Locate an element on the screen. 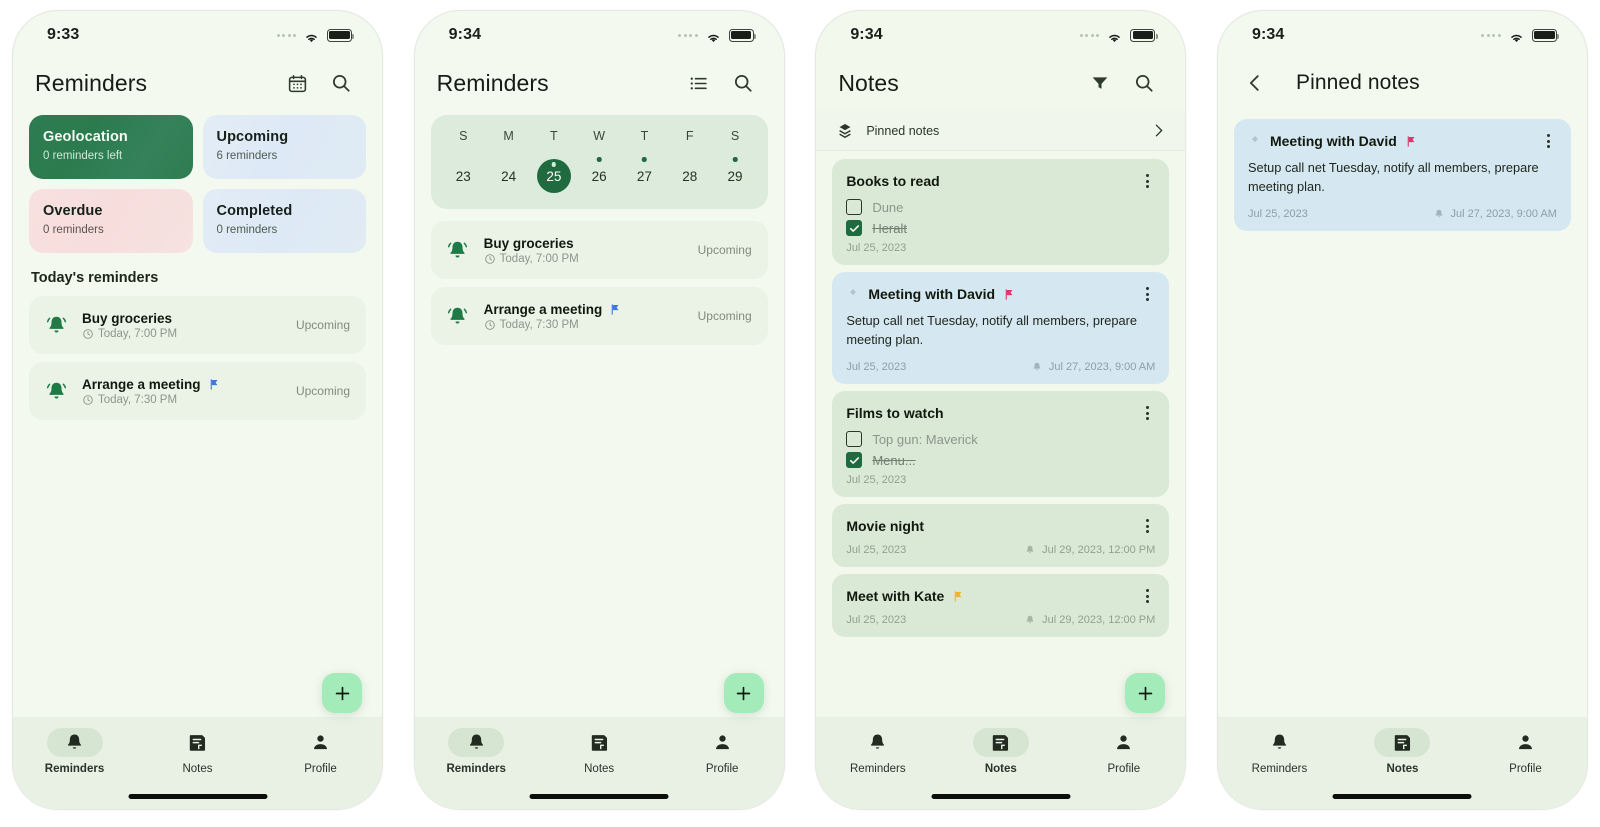 The height and width of the screenshot is (827, 1600). bell-icon is located at coordinates (1279, 742).